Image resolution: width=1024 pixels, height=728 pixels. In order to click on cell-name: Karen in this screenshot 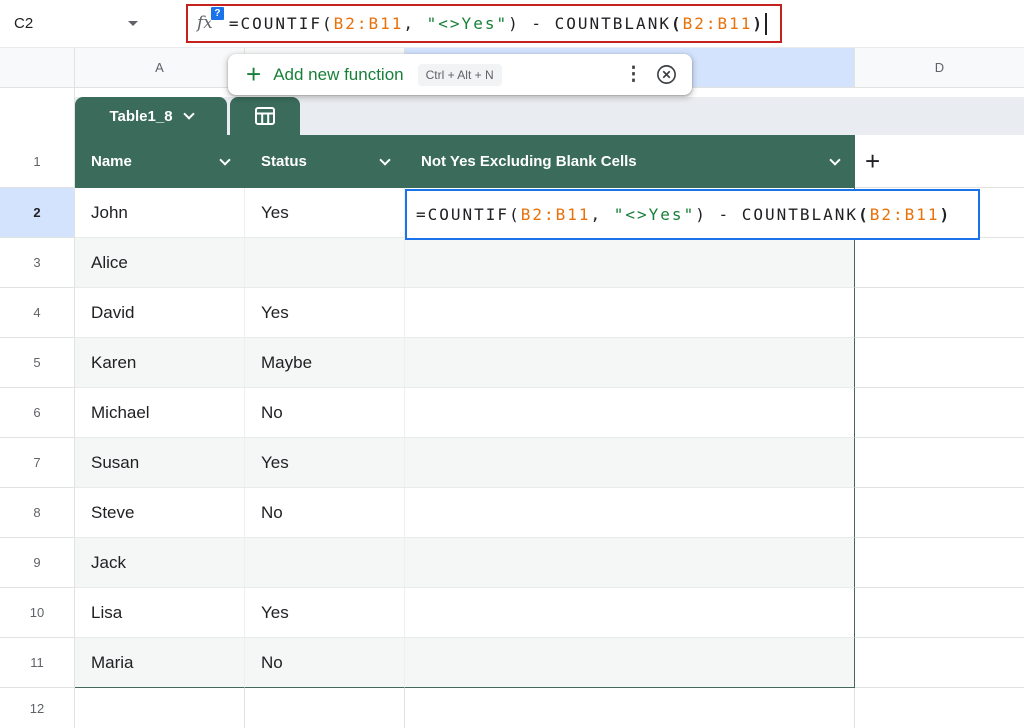, I will do `click(160, 363)`.